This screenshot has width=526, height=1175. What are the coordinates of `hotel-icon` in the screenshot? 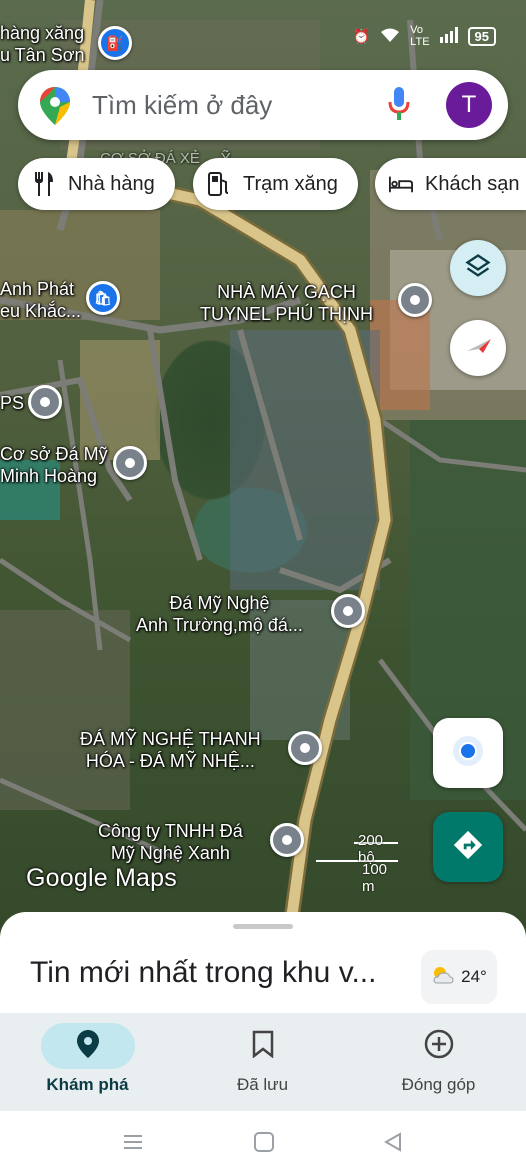 It's located at (401, 184).